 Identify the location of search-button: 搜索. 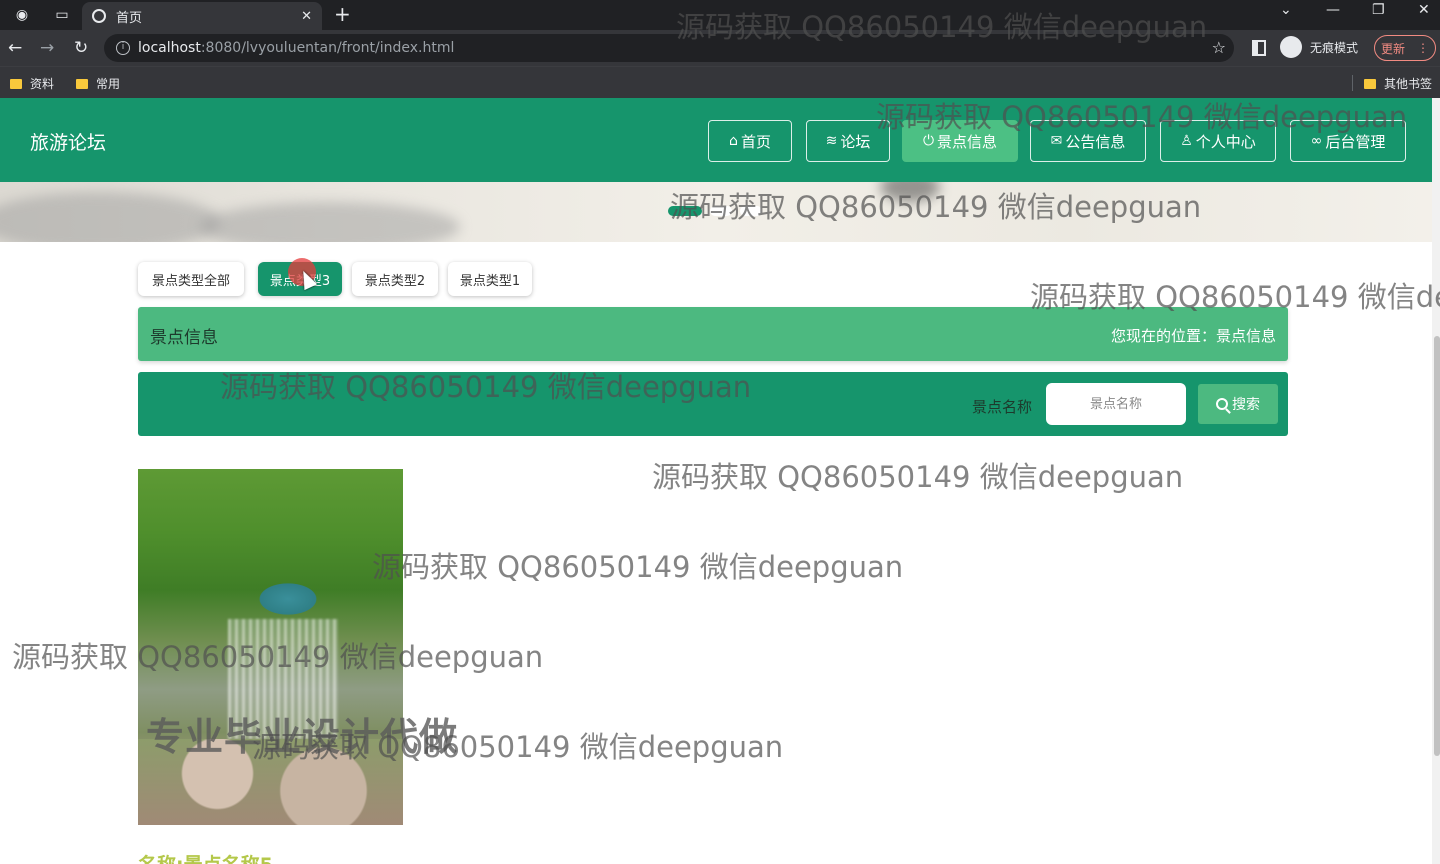
(1238, 404).